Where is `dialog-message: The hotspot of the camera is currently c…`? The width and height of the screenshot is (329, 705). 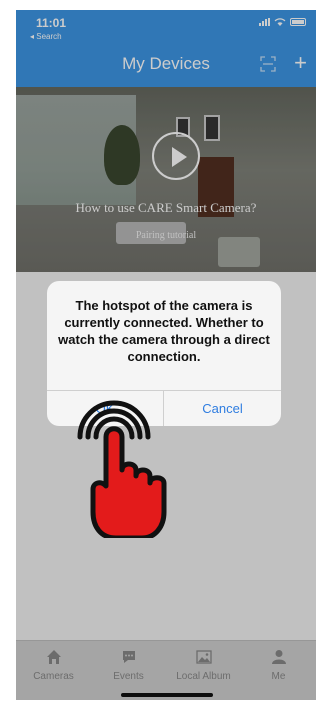 dialog-message: The hotspot of the camera is currently c… is located at coordinates (164, 331).